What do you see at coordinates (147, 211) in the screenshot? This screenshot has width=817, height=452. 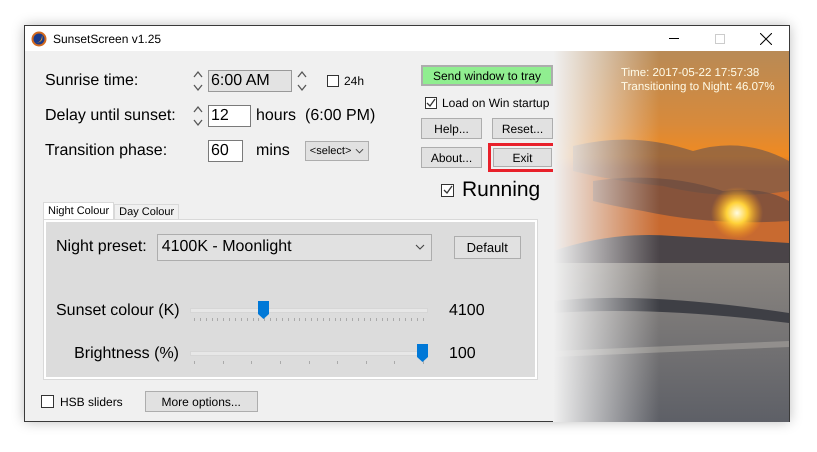 I see `tab: Day Colour` at bounding box center [147, 211].